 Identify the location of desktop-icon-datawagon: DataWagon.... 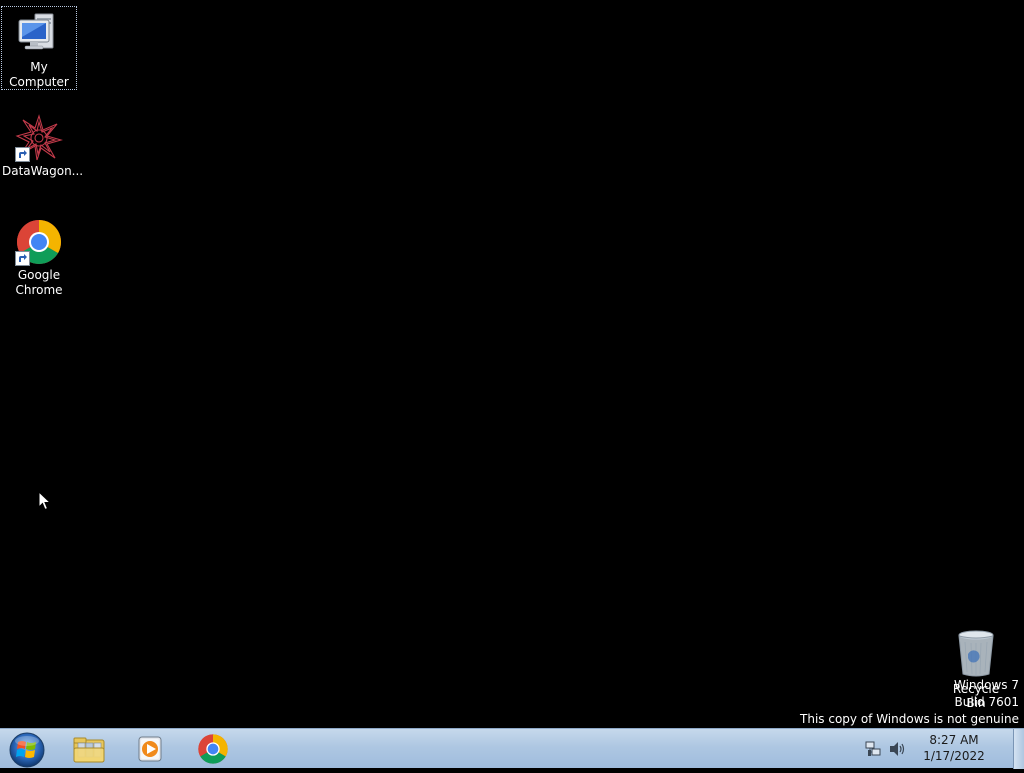
(42, 144).